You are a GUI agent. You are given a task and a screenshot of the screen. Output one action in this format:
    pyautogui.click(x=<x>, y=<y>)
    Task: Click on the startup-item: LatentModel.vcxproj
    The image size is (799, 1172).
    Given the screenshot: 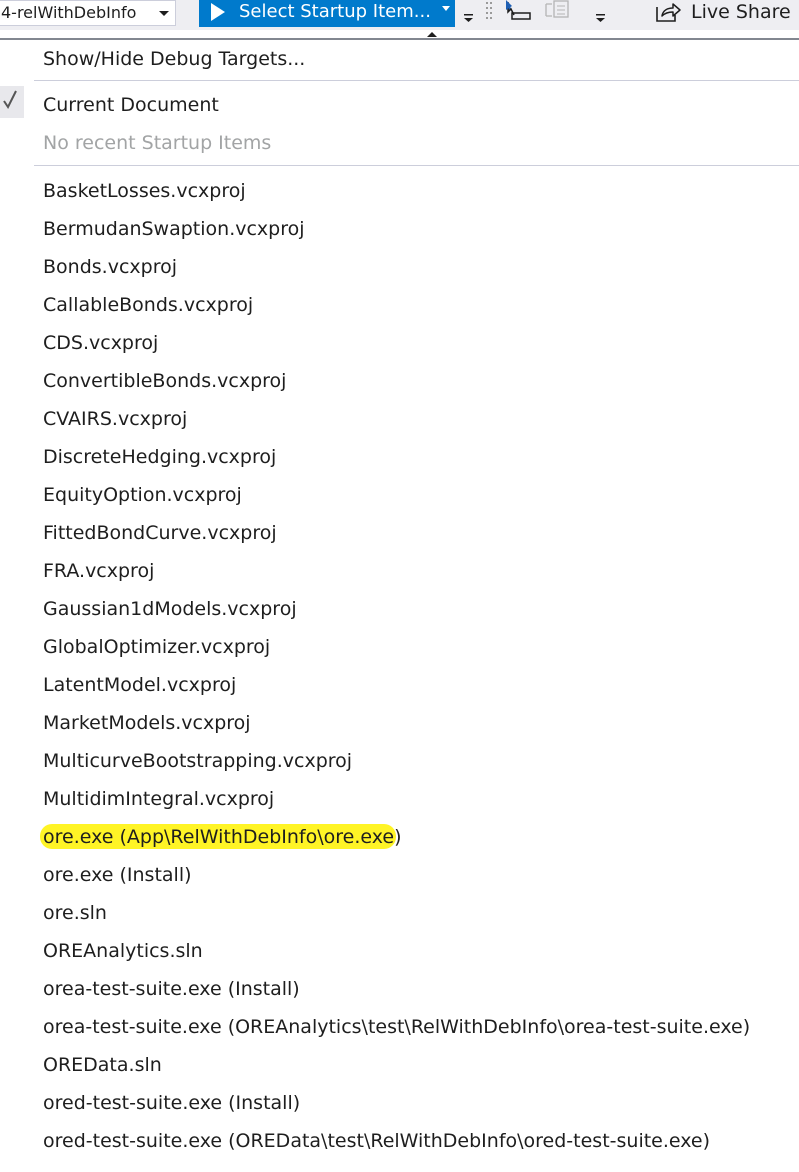 What is the action you would take?
    pyautogui.click(x=139, y=685)
    